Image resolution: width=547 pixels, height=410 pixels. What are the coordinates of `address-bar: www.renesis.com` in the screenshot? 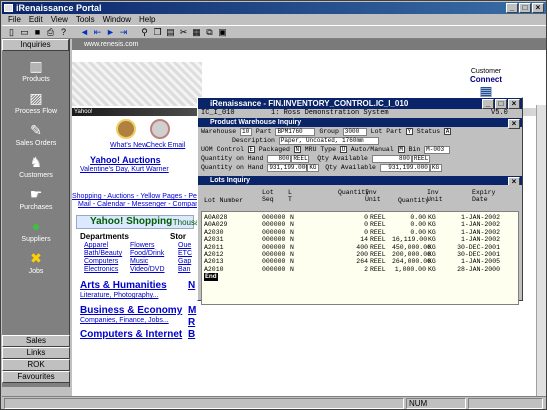 It's located at (309, 44).